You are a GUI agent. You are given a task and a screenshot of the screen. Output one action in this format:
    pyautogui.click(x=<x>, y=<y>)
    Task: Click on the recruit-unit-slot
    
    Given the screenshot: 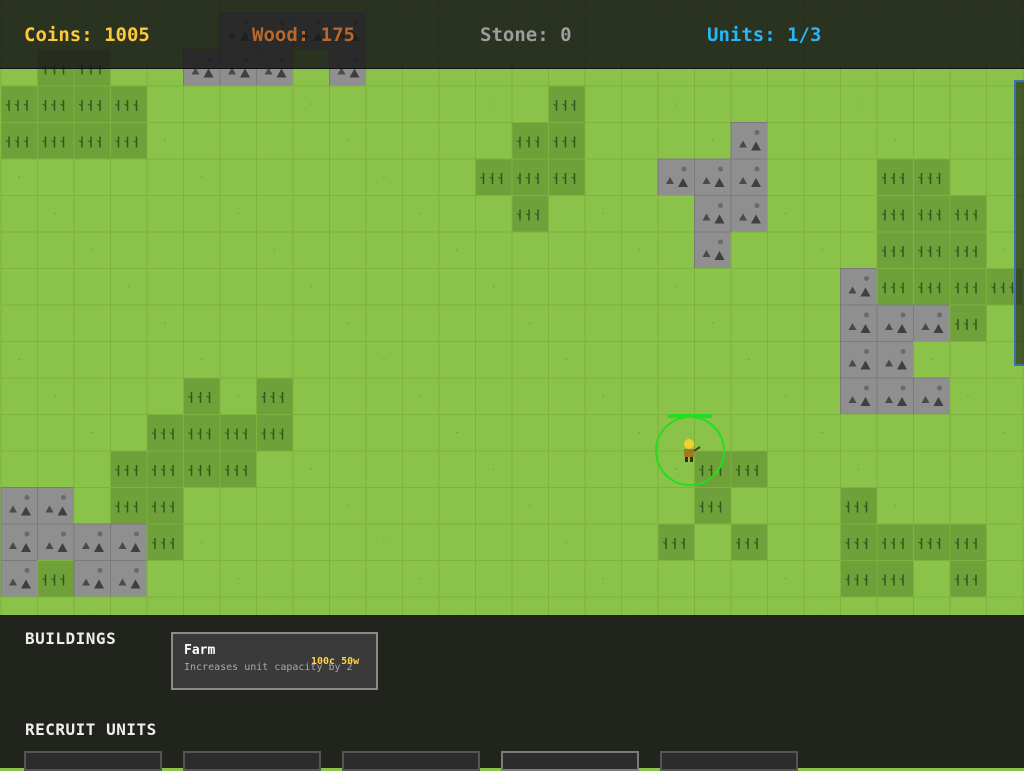 What is the action you would take?
    pyautogui.click(x=570, y=761)
    